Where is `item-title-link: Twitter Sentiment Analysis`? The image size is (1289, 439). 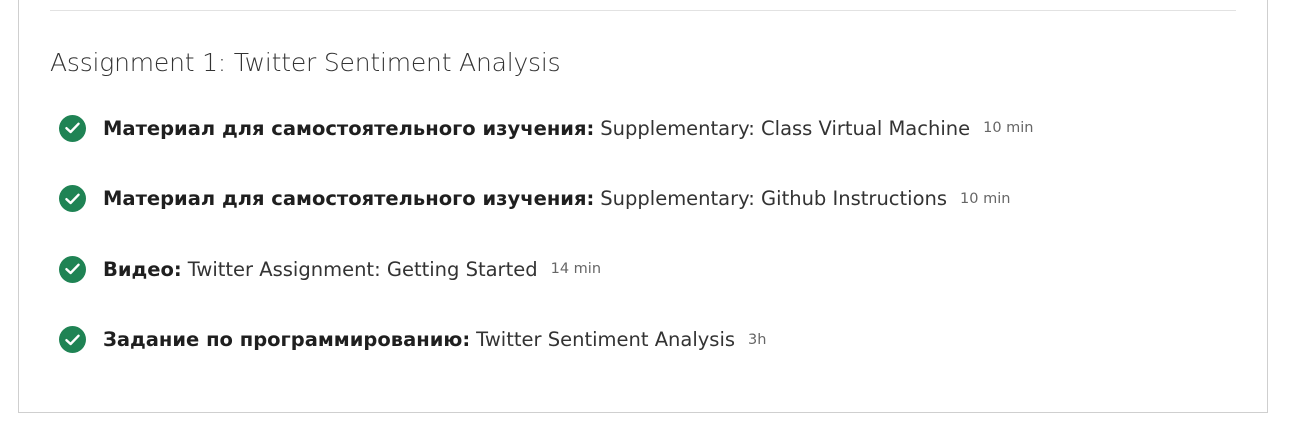 item-title-link: Twitter Sentiment Analysis is located at coordinates (605, 339).